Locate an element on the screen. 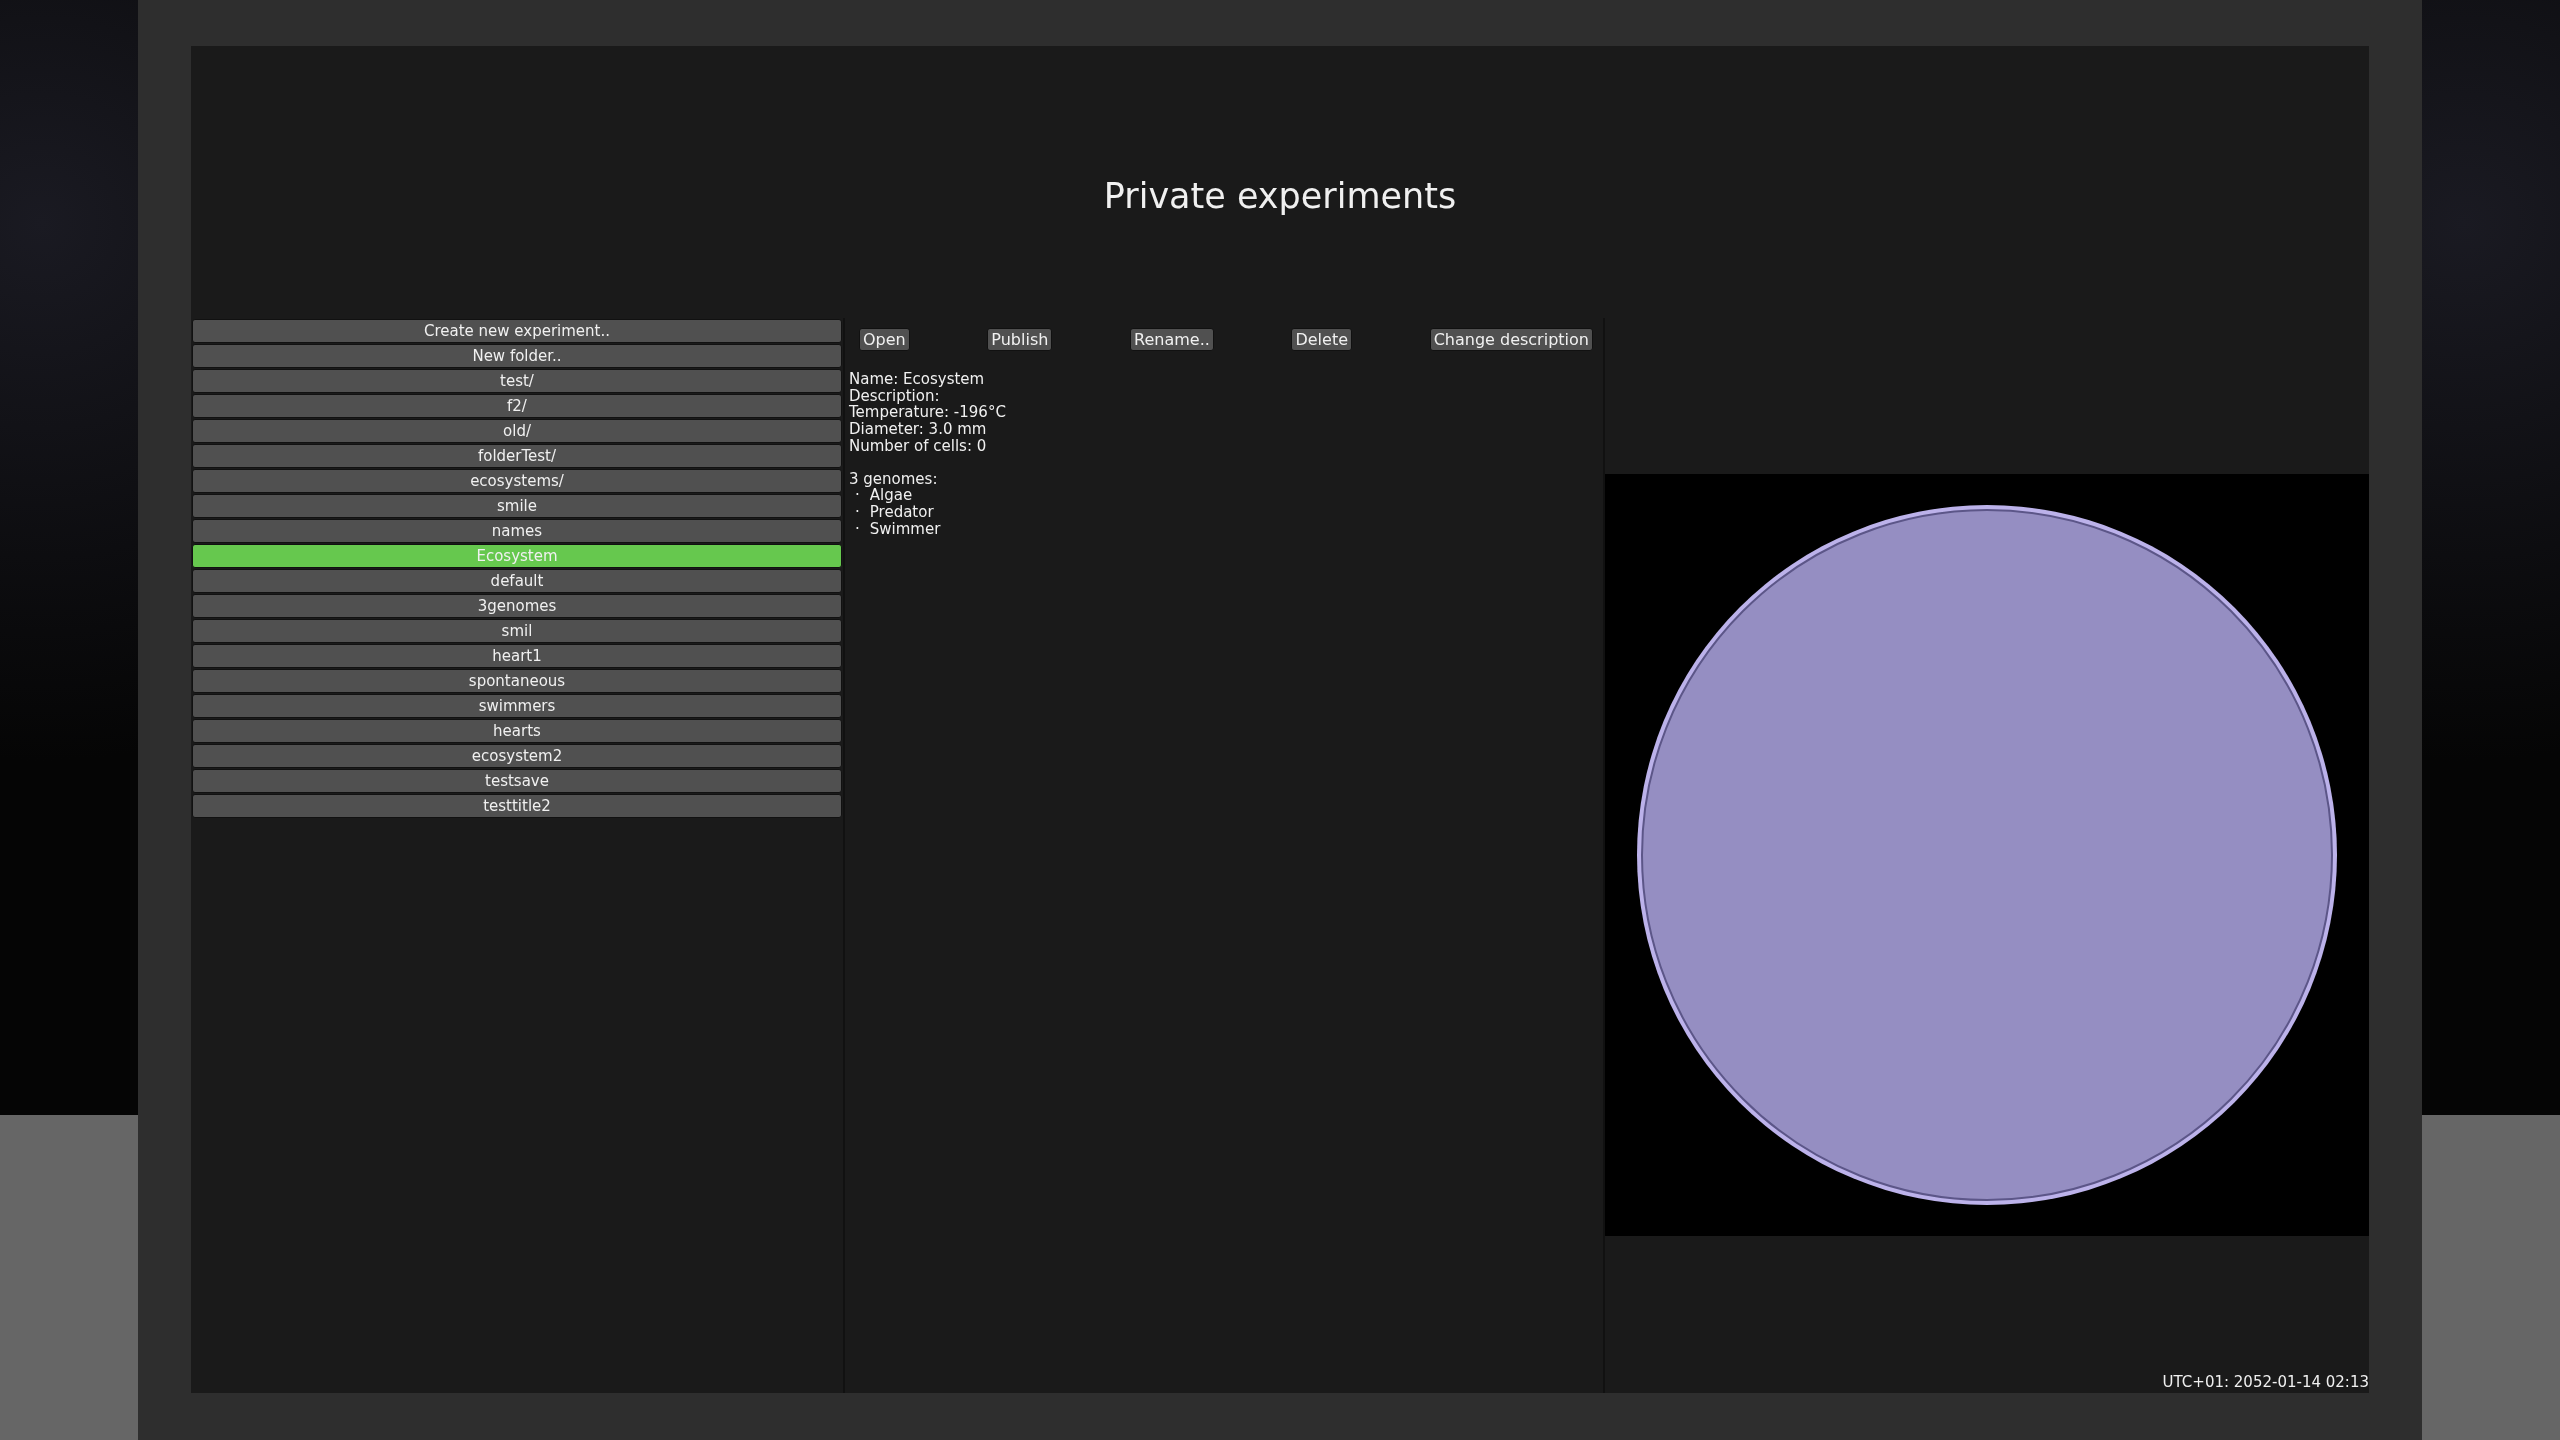 The image size is (2560, 1440). genome-name: Swimmer is located at coordinates (905, 529).